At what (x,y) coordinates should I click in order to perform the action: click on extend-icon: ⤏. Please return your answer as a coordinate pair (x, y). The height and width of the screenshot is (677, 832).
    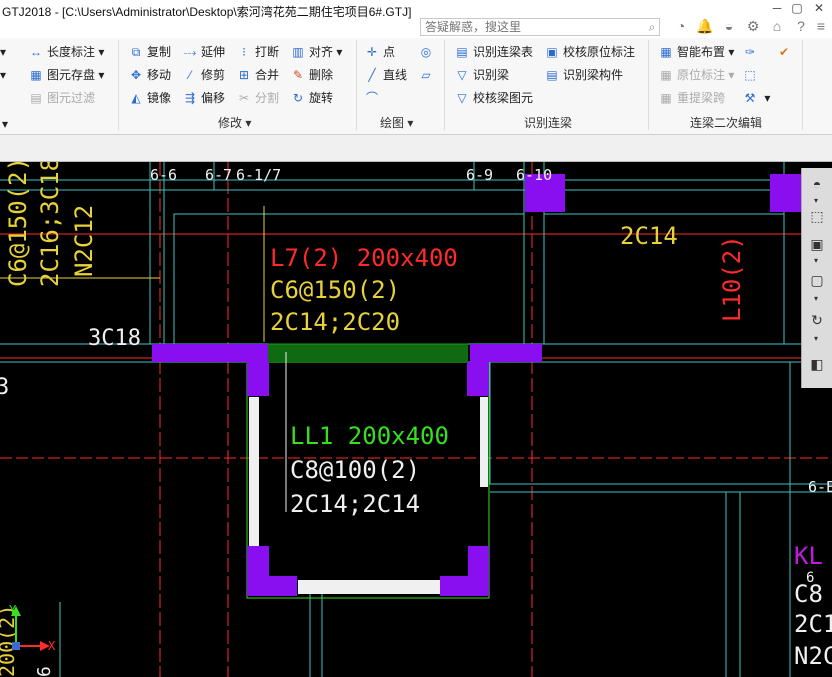
    Looking at the image, I should click on (190, 52).